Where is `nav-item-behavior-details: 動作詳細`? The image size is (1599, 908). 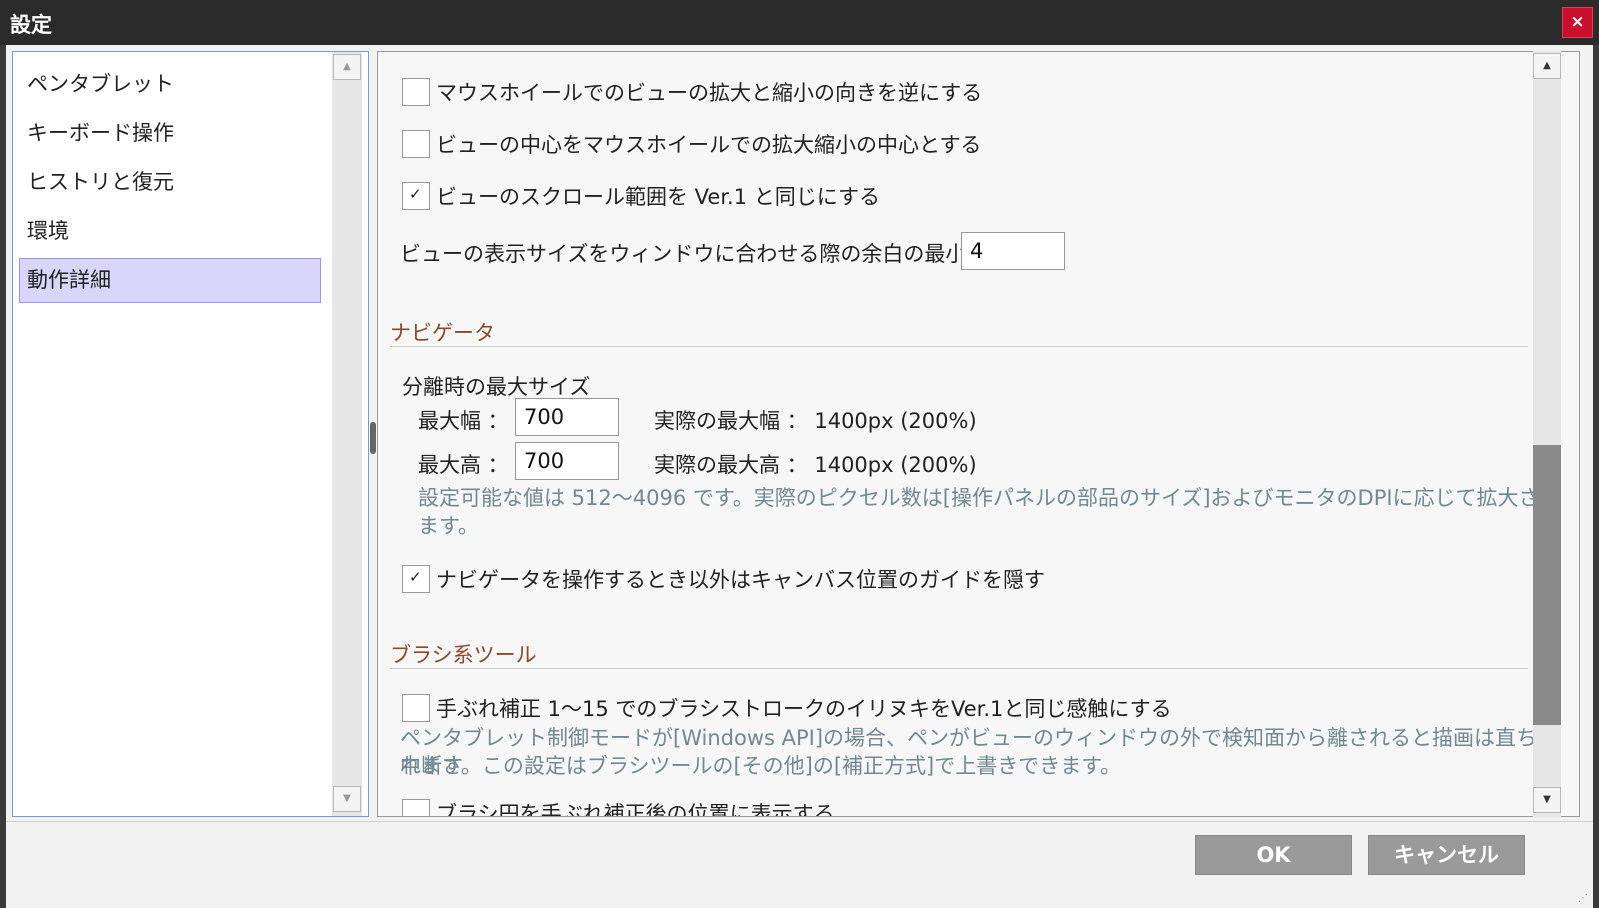 nav-item-behavior-details: 動作詳細 is located at coordinates (170, 280).